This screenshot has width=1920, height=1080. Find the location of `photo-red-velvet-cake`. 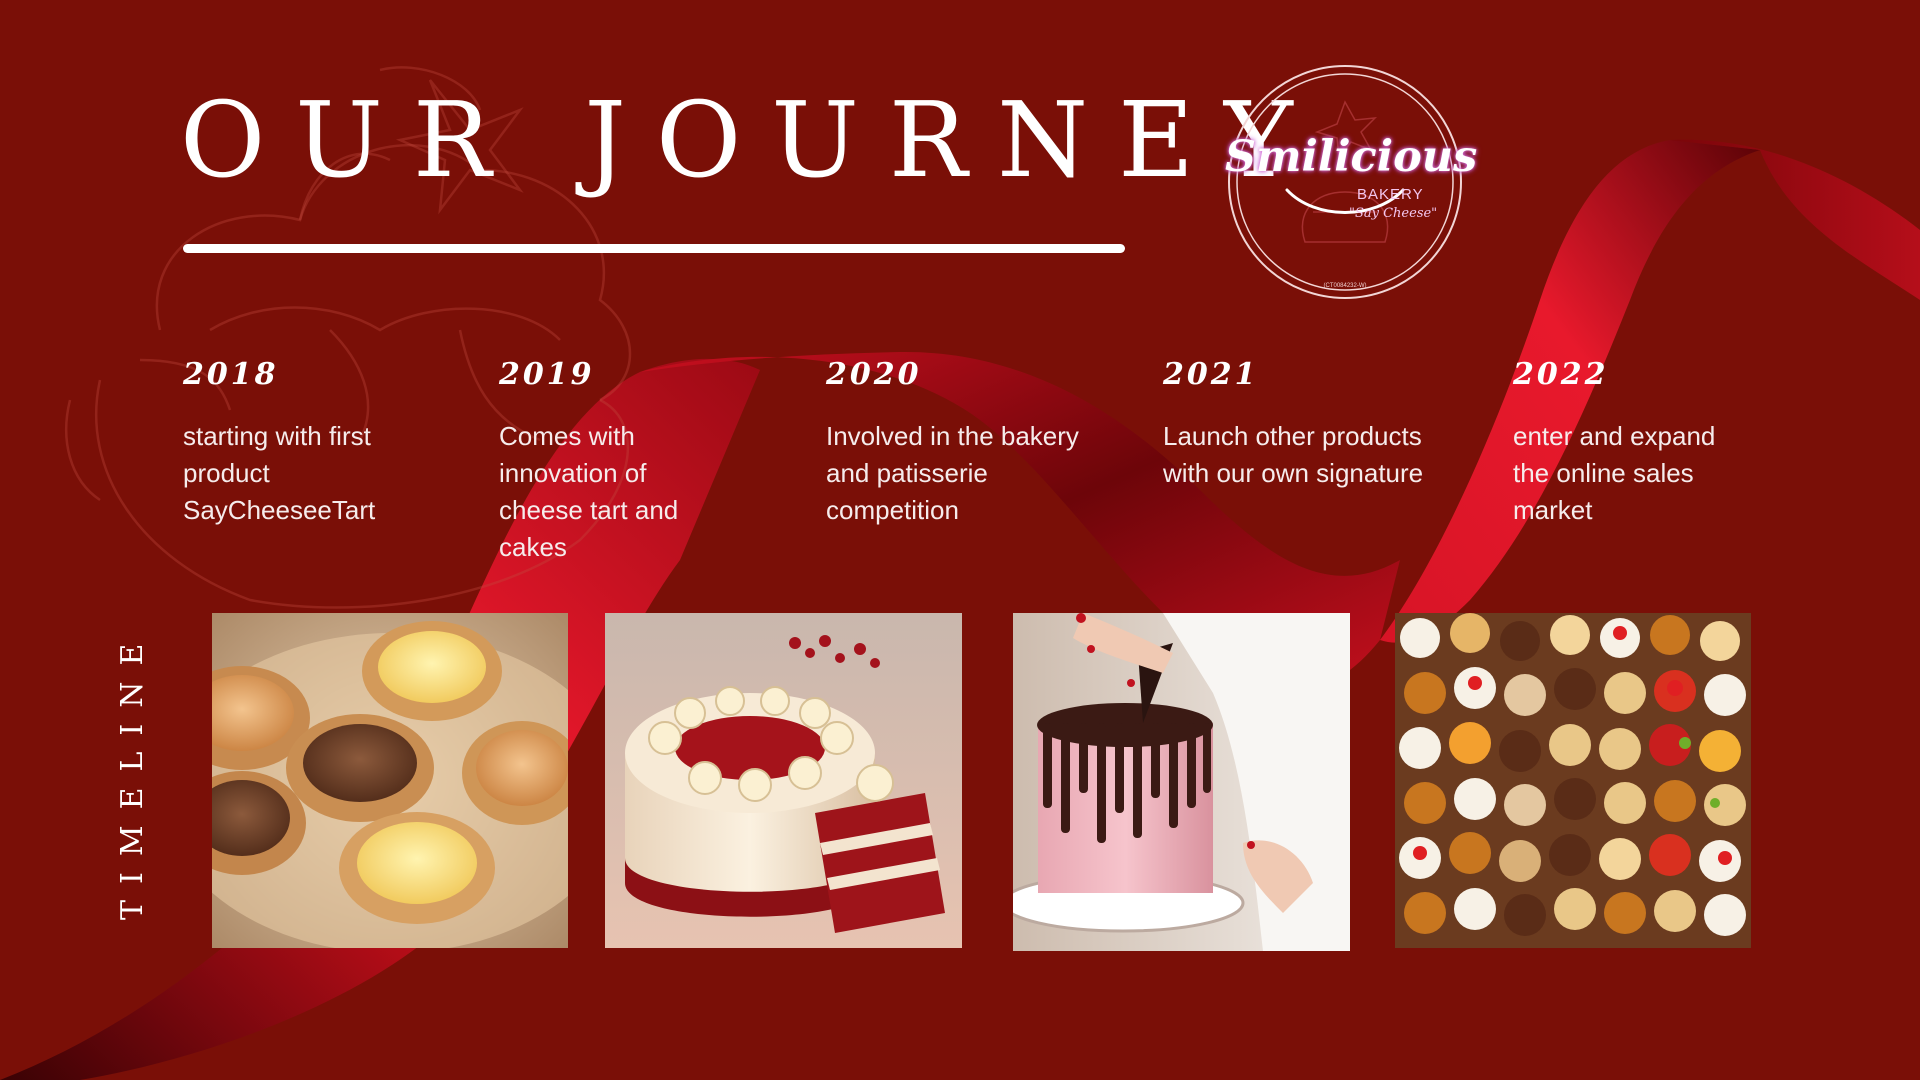

photo-red-velvet-cake is located at coordinates (783, 780).